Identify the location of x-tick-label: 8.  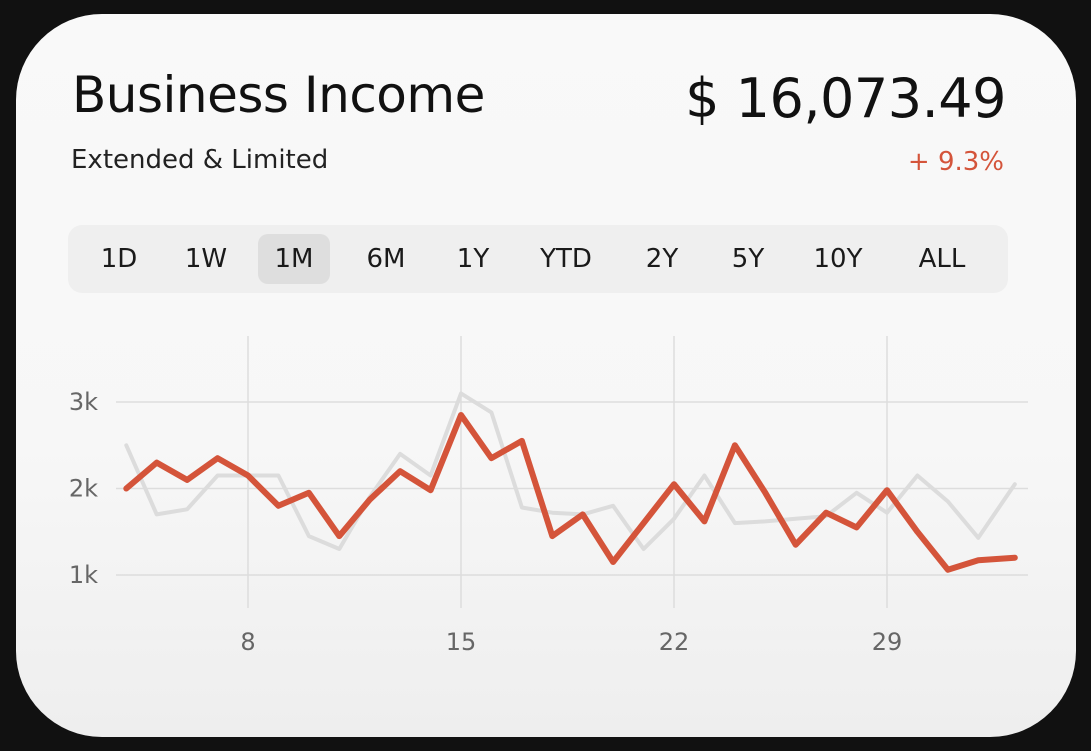
(247, 642).